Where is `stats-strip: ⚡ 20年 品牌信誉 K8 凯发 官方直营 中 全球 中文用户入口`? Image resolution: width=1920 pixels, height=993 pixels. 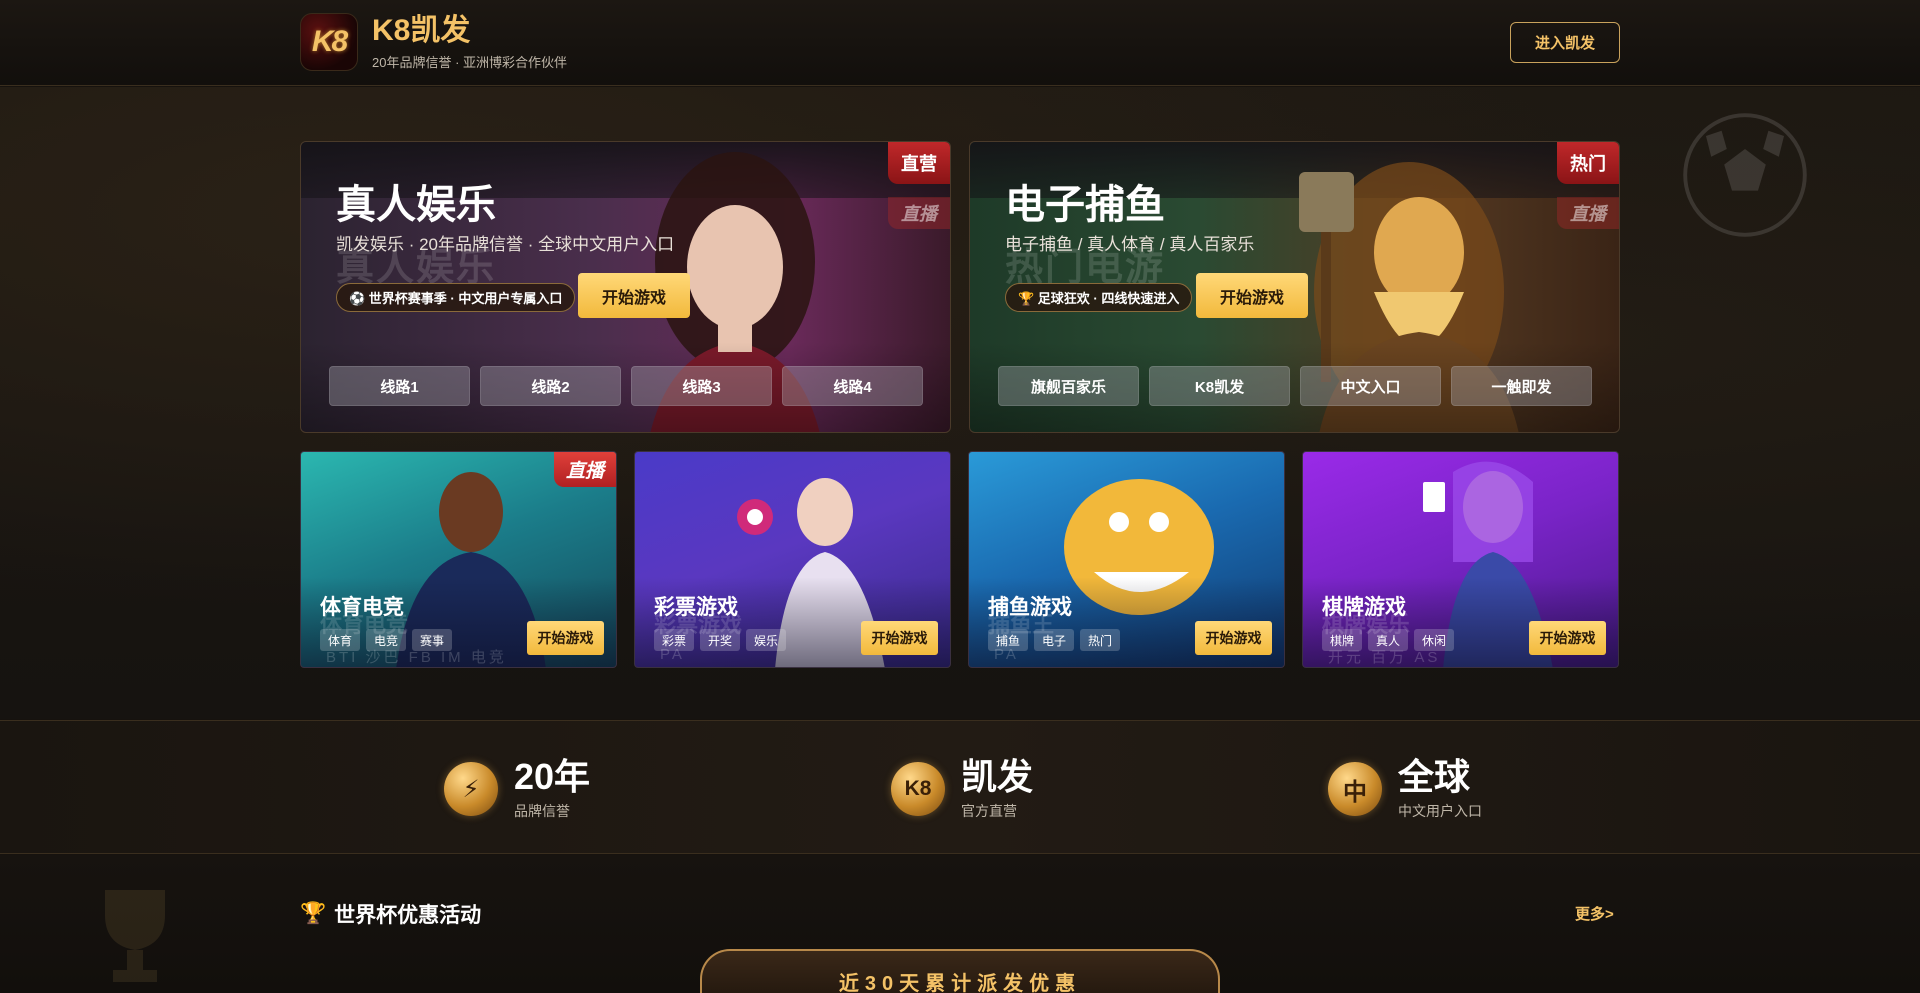
stats-strip: ⚡ 20年 品牌信誉 K8 凯发 官方直营 中 全球 中文用户入口 is located at coordinates (960, 787).